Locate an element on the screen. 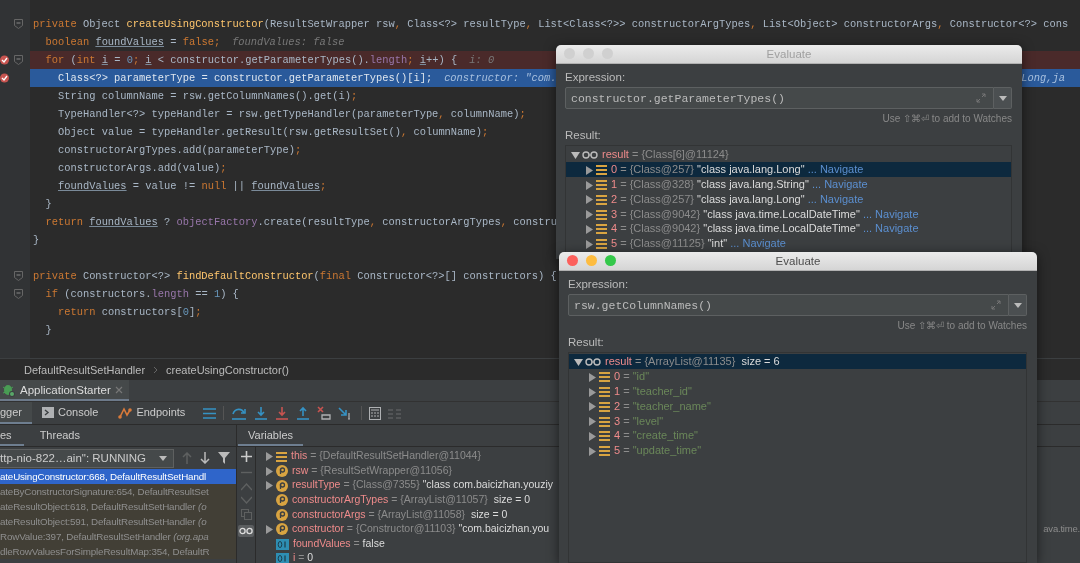 The width and height of the screenshot is (1080, 563). code-line: private Constructor<?> findDefaultConstructor(final Constructor<?>[] constructors) { is located at coordinates (294, 276).